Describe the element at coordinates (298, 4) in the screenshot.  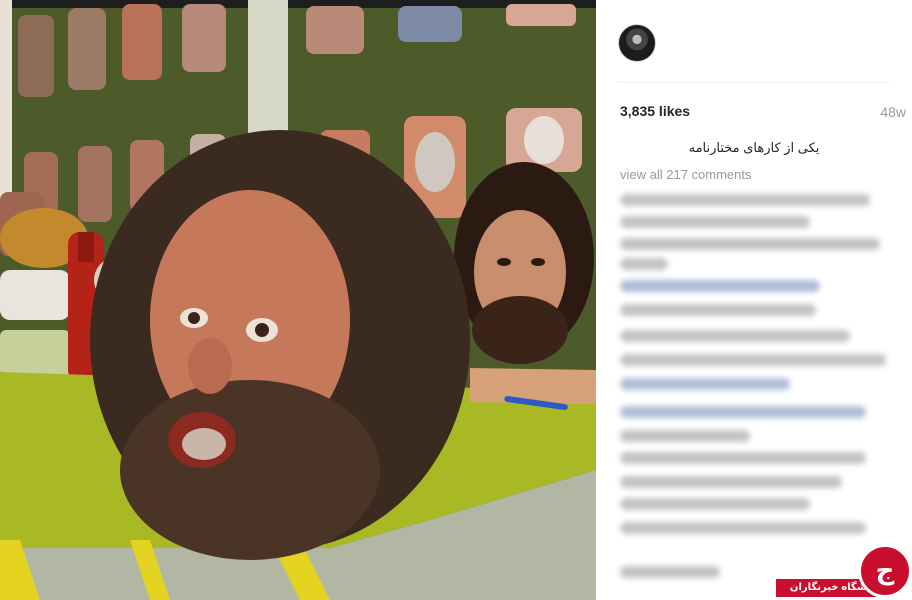
I see `top-strip` at that location.